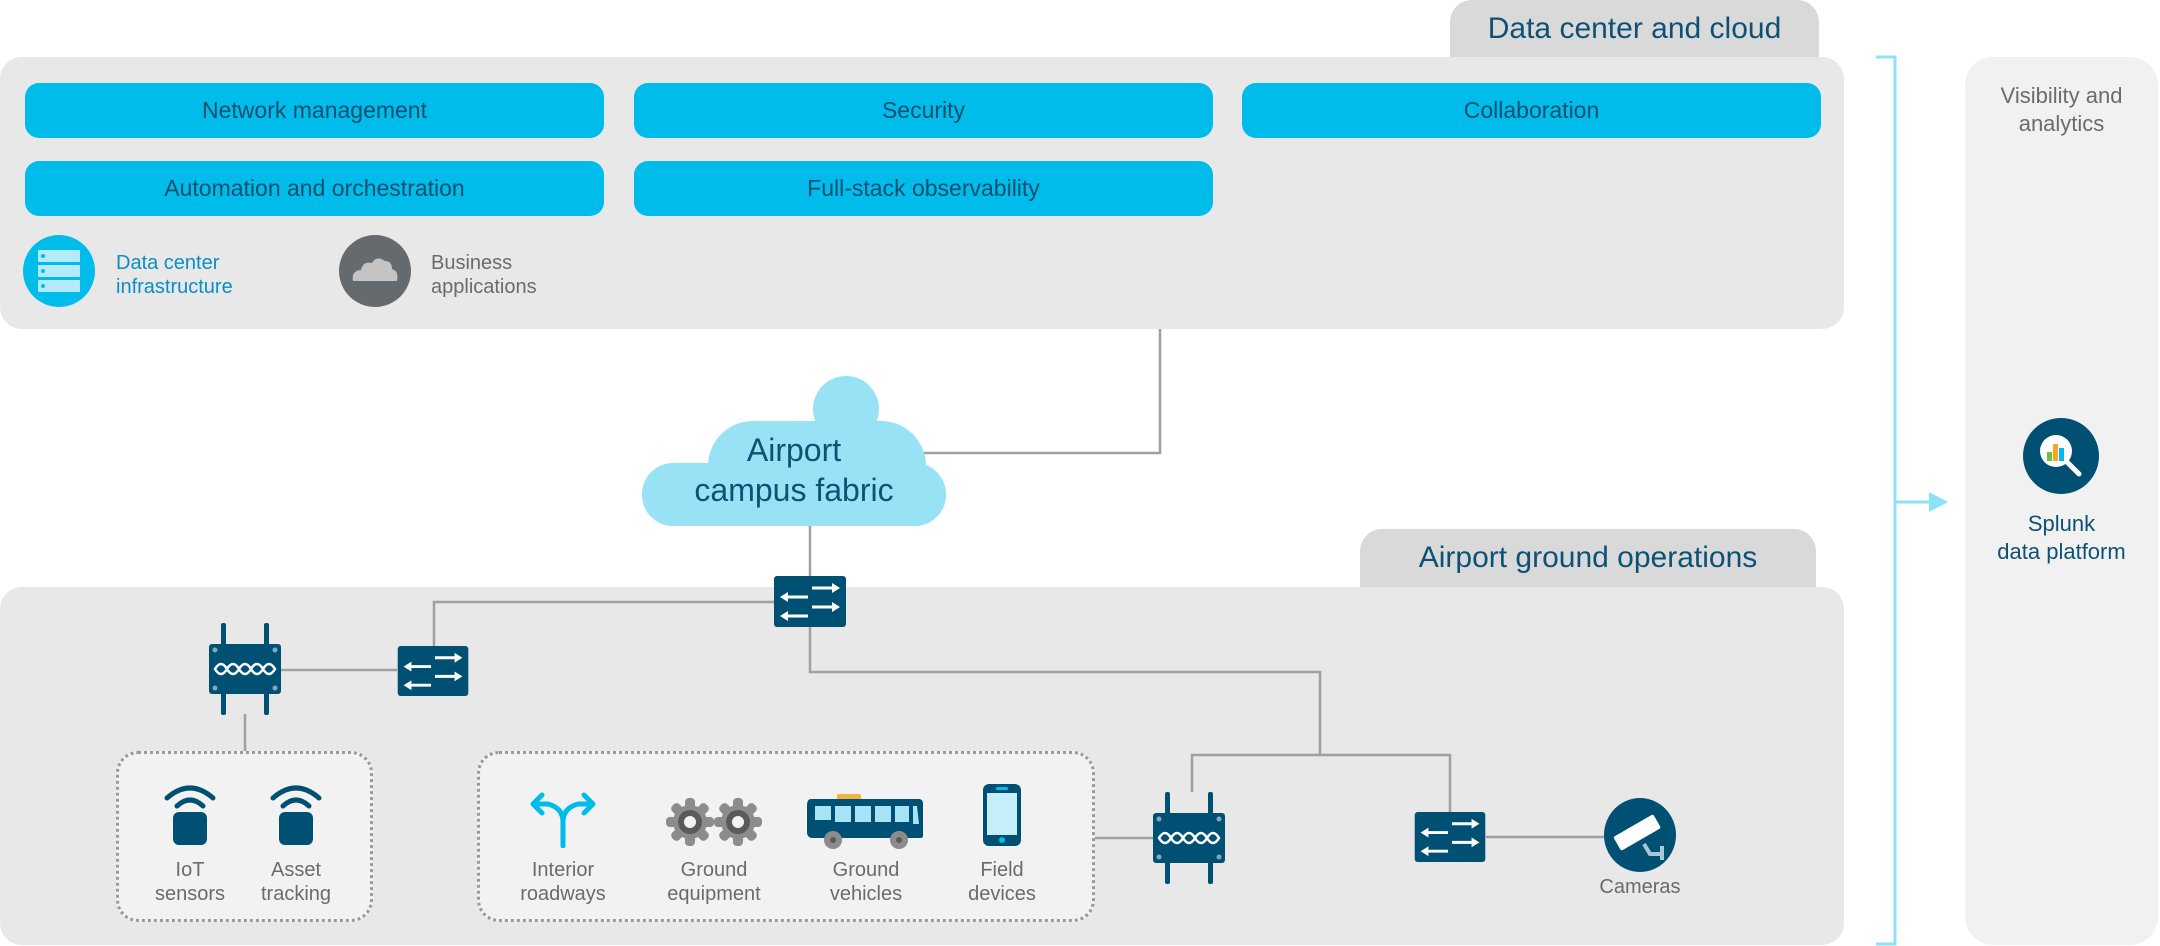 Image resolution: width=2160 pixels, height=946 pixels. Describe the element at coordinates (2061, 110) in the screenshot. I see `visibility-title: Visibility and analytics` at that location.